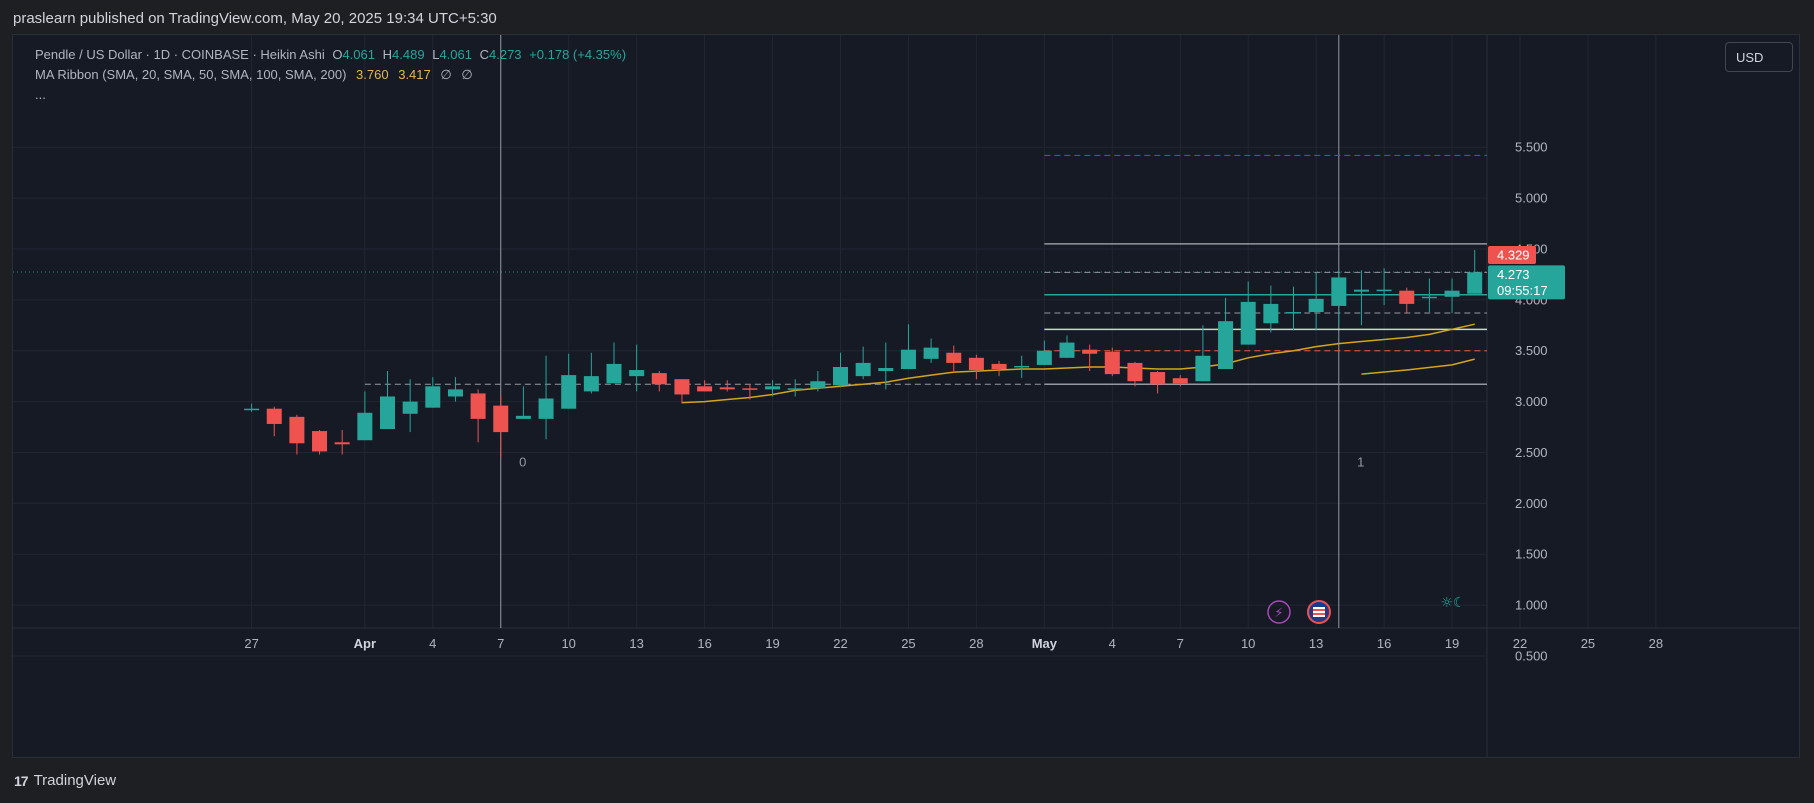 This screenshot has width=1814, height=803. What do you see at coordinates (251, 643) in the screenshot?
I see `time-axis-label: 27` at bounding box center [251, 643].